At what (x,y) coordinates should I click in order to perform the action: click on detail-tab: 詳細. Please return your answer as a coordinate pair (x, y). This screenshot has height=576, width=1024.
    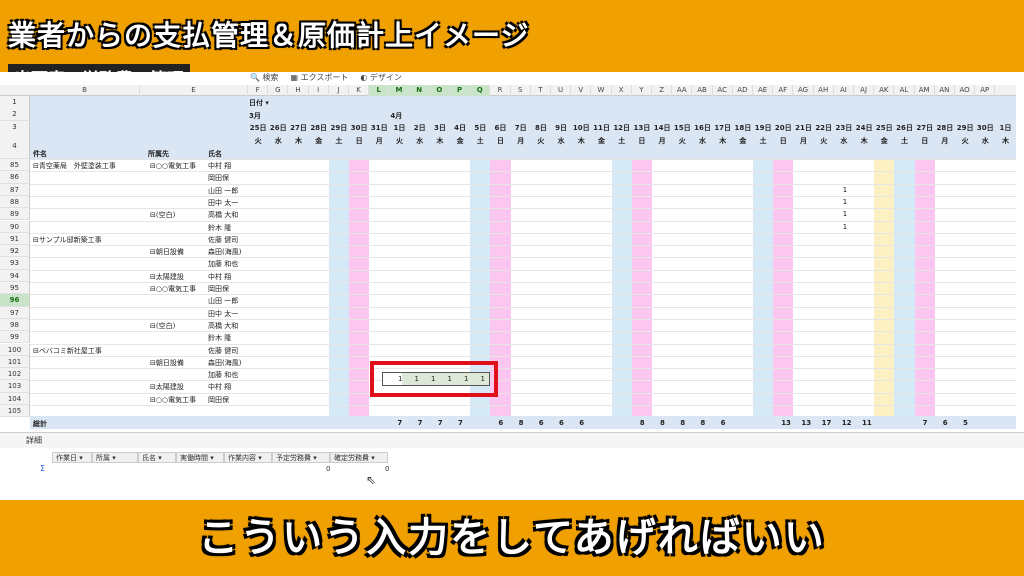
    Looking at the image, I should click on (512, 440).